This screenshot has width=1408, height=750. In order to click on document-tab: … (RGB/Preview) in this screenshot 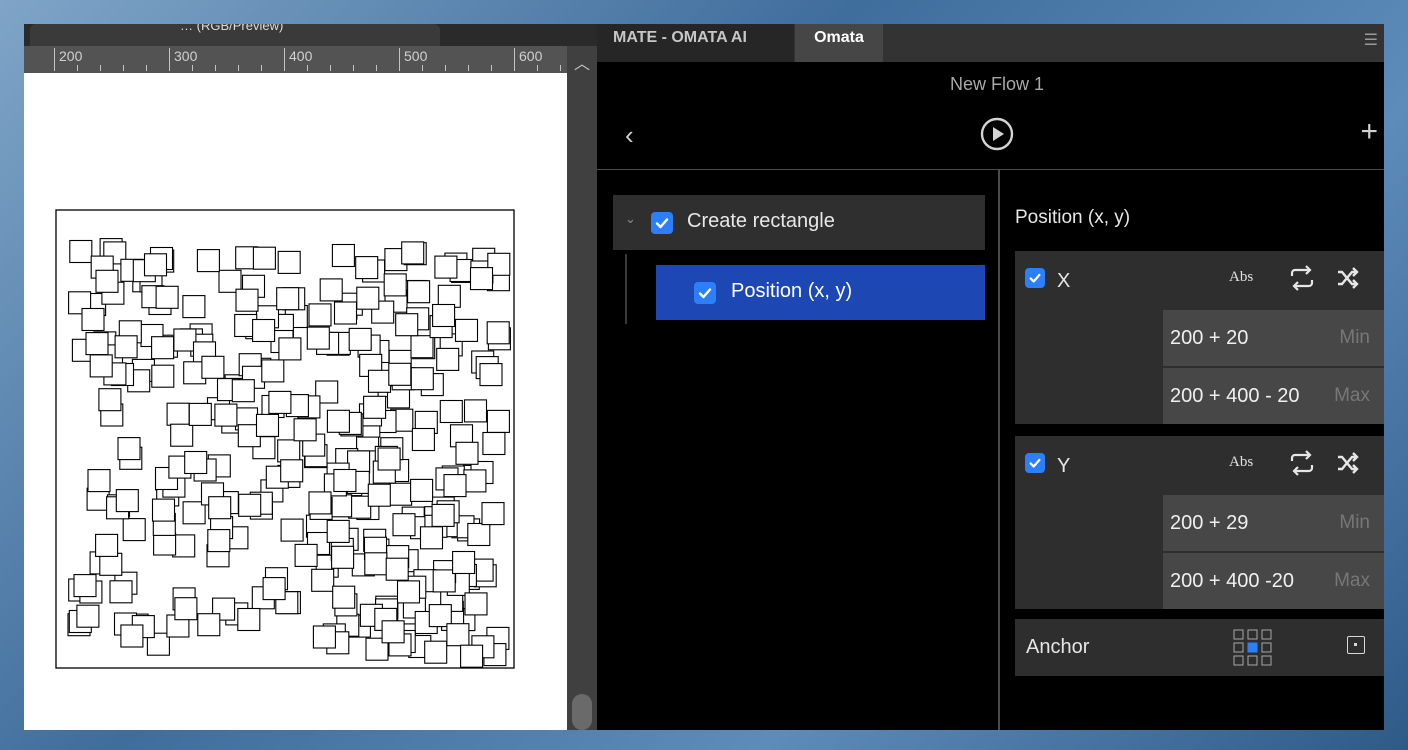, I will do `click(235, 35)`.